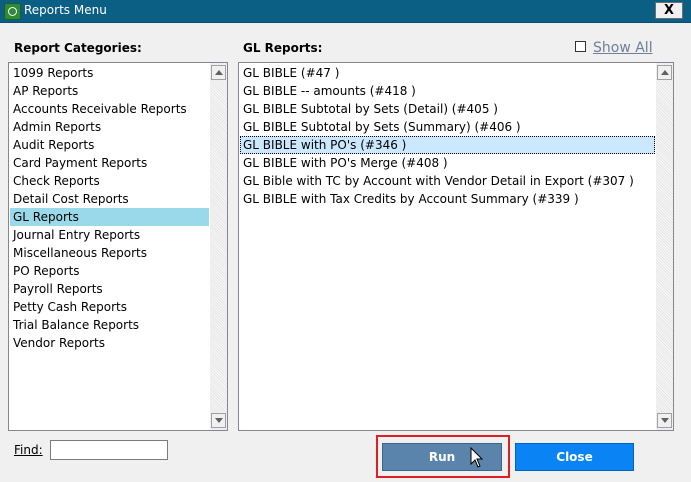 This screenshot has width=691, height=482. Describe the element at coordinates (442, 457) in the screenshot. I see `run-button: Run` at that location.